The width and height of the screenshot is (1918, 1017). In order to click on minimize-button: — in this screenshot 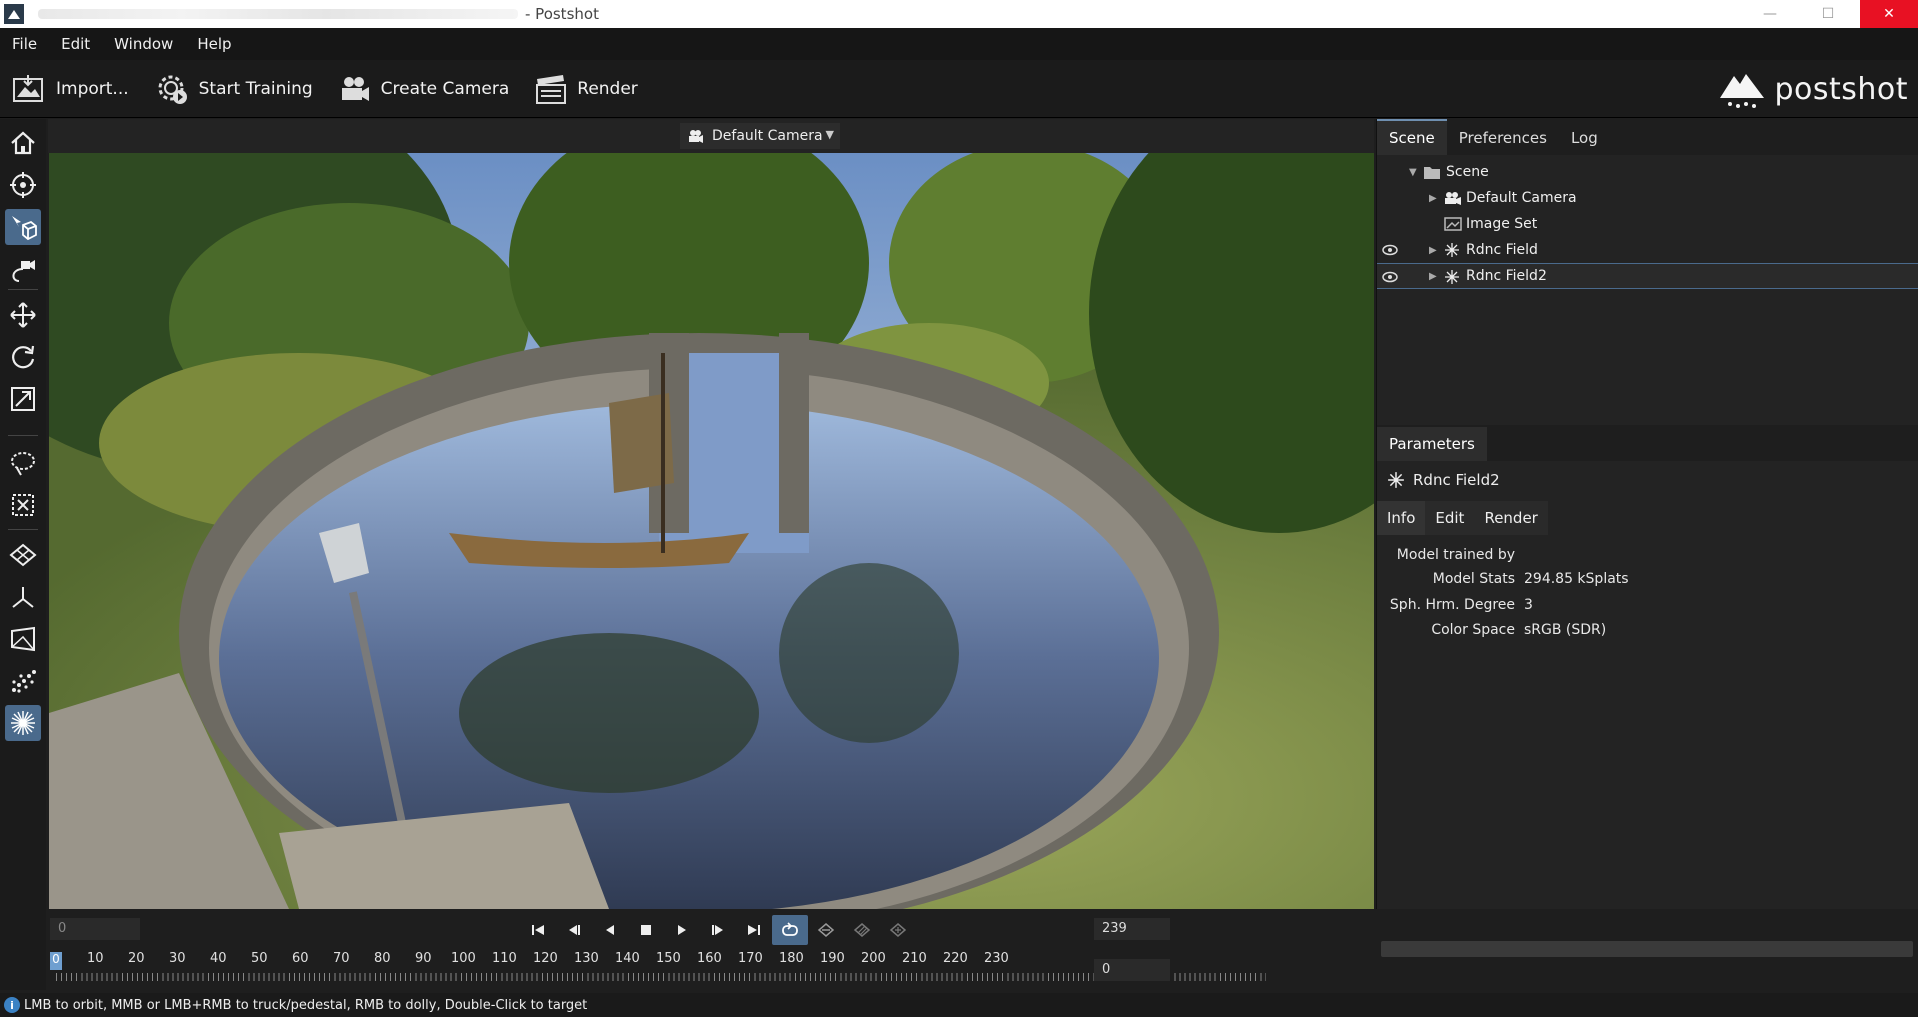, I will do `click(1770, 14)`.